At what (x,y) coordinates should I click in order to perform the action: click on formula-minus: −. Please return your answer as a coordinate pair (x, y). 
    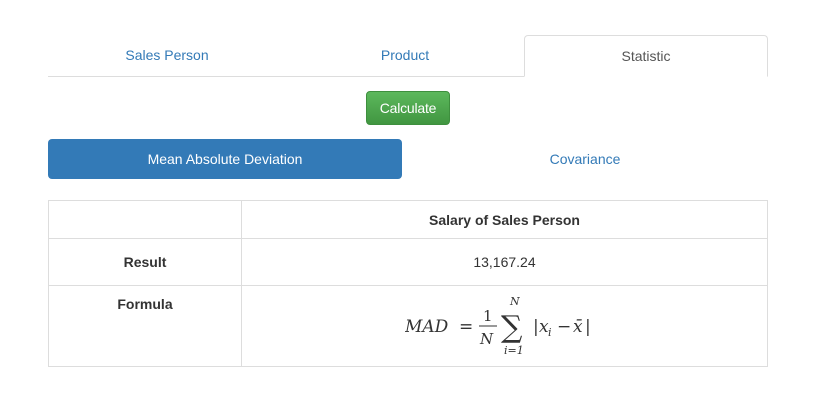
    Looking at the image, I should click on (564, 327).